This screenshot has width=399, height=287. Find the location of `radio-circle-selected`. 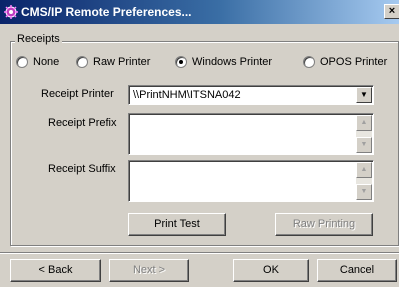

radio-circle-selected is located at coordinates (181, 62).